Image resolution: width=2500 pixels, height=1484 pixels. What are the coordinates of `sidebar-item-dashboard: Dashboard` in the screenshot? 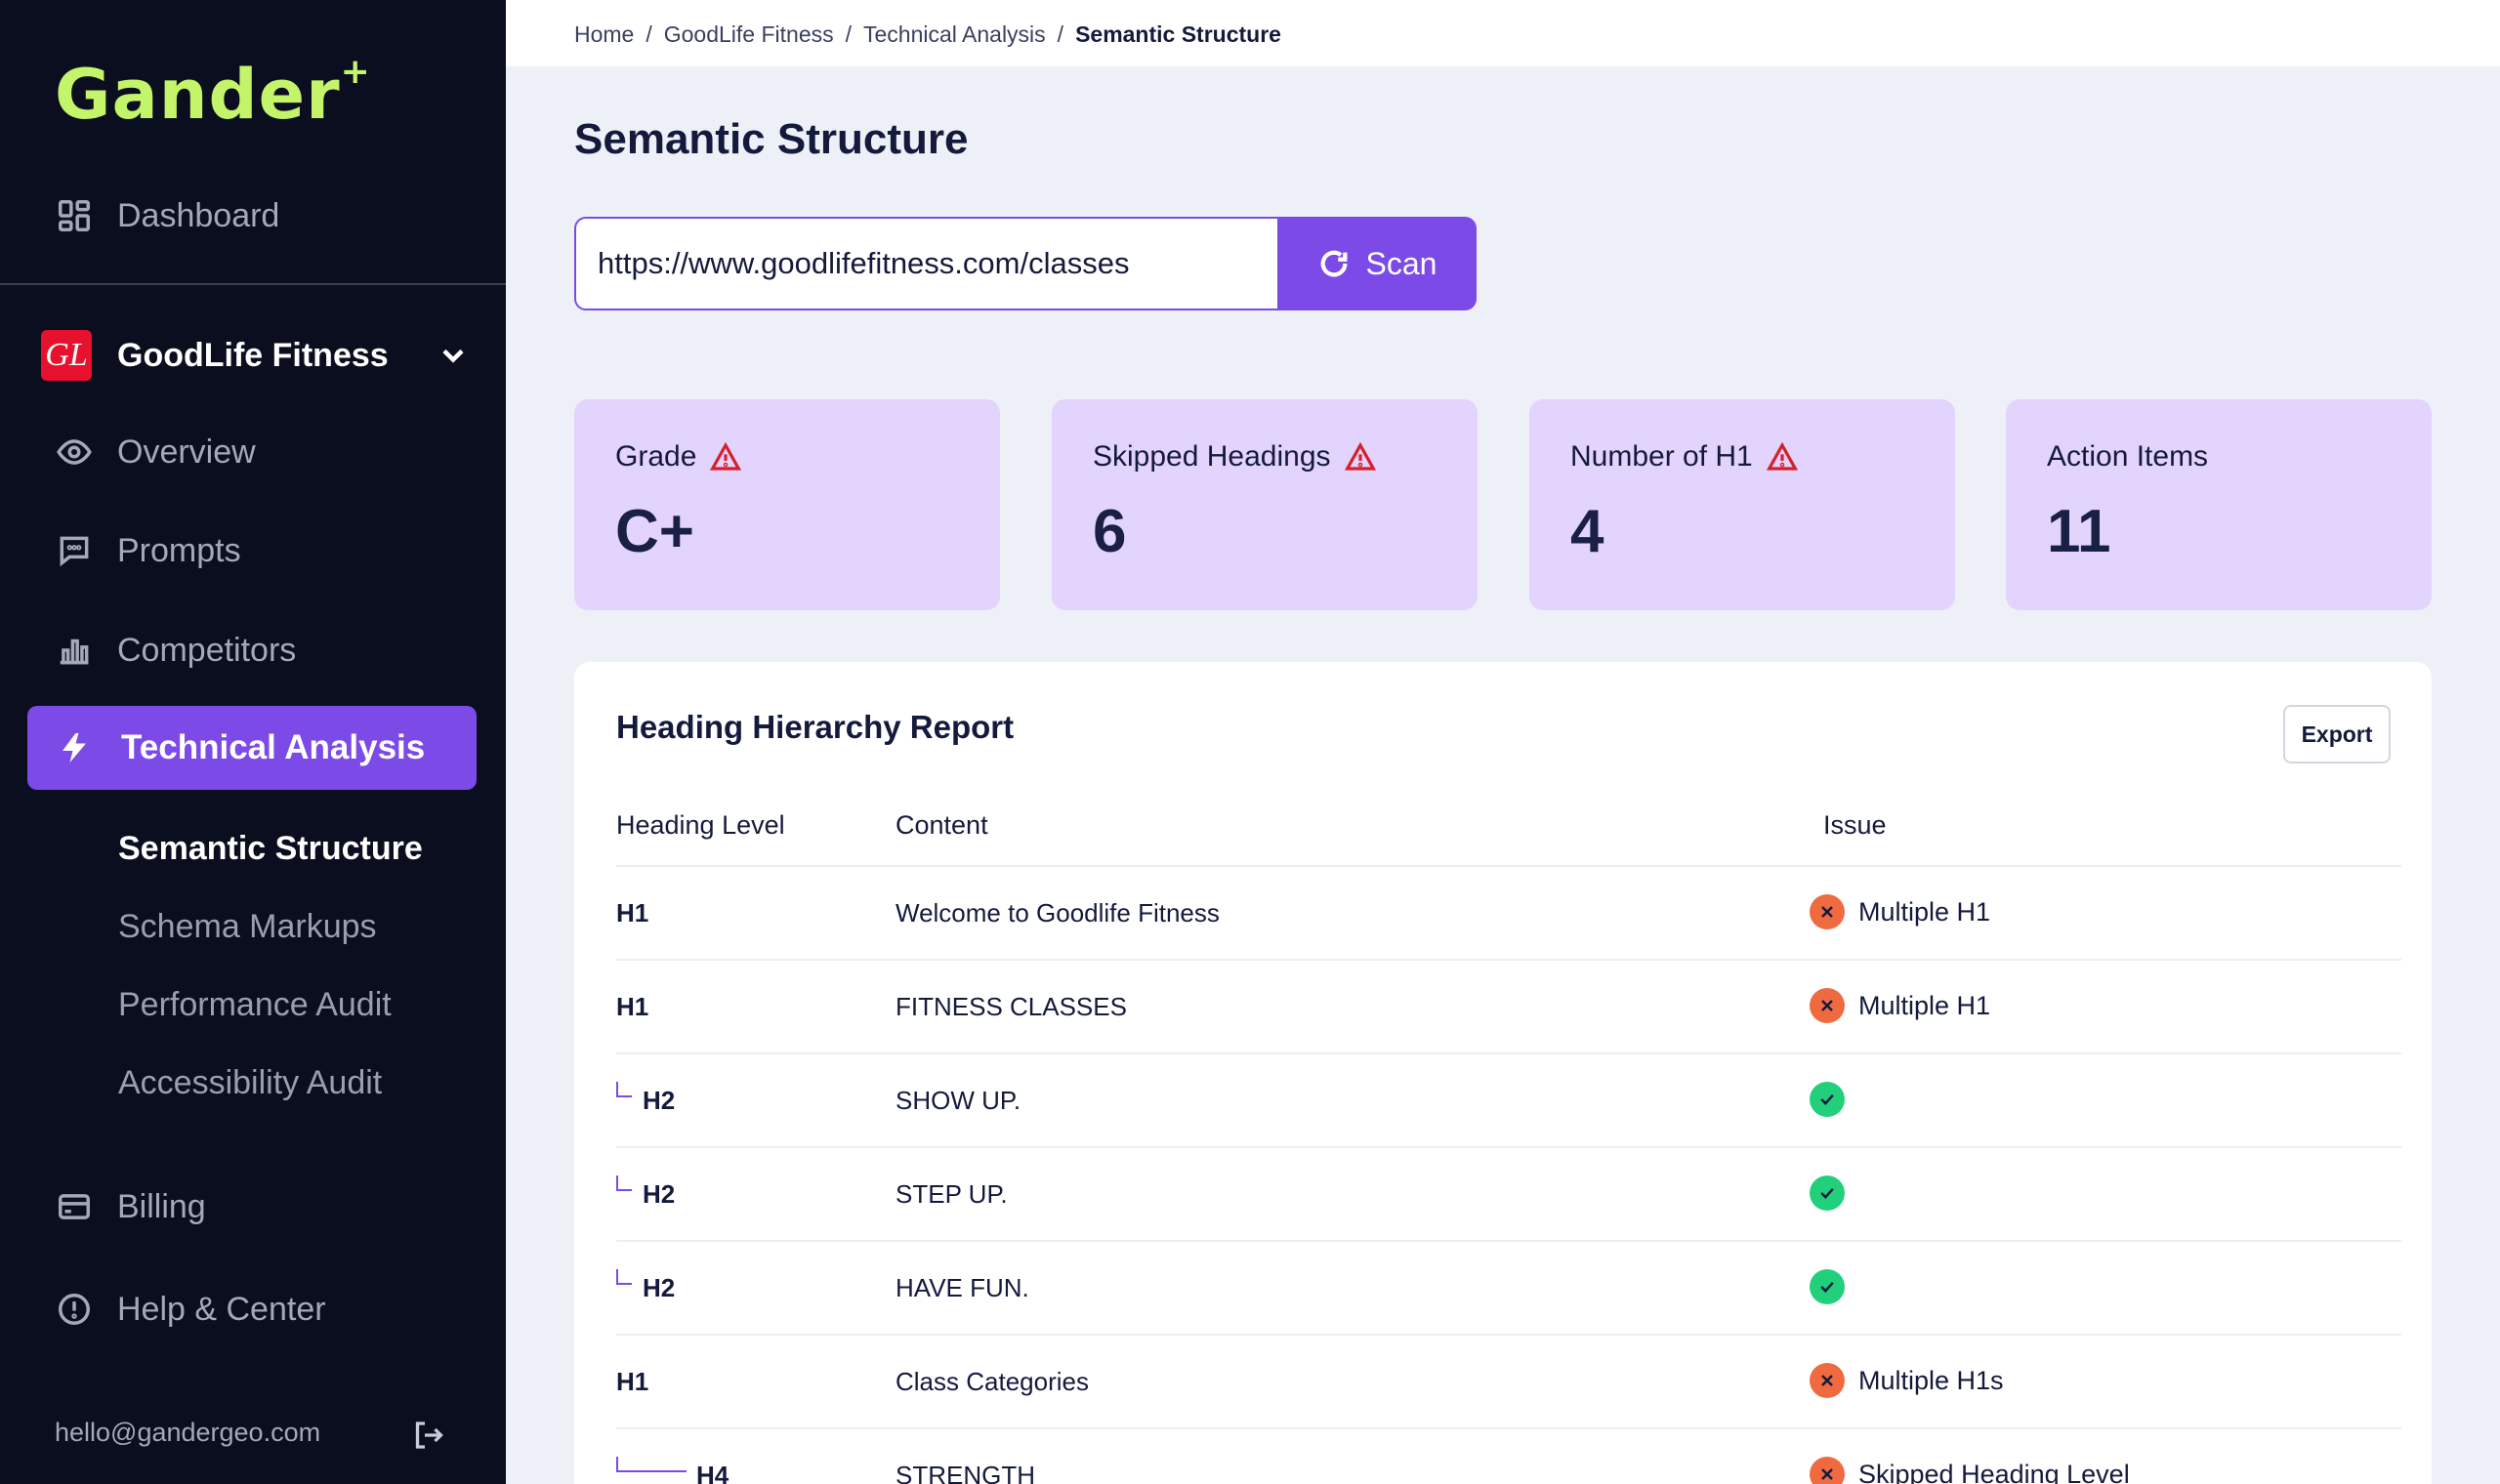 It's located at (167, 216).